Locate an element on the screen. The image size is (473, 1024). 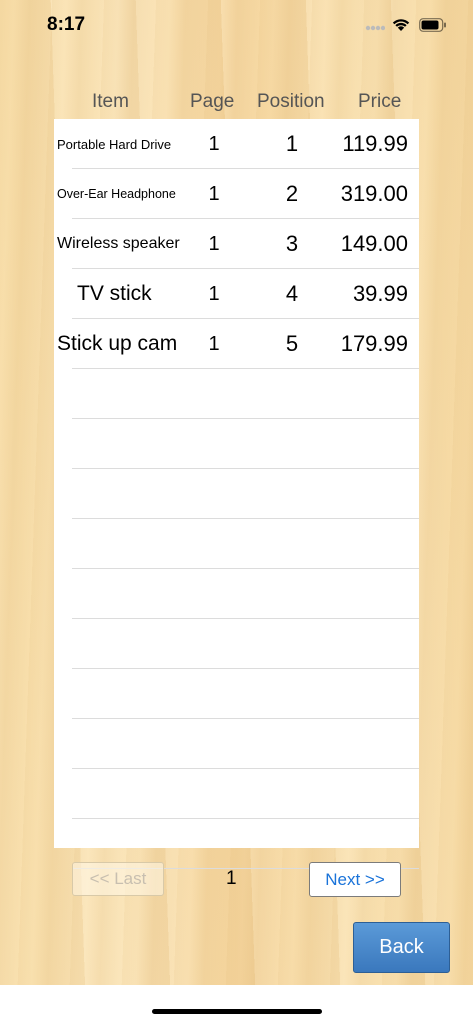
last-page-button: << Last is located at coordinates (118, 879).